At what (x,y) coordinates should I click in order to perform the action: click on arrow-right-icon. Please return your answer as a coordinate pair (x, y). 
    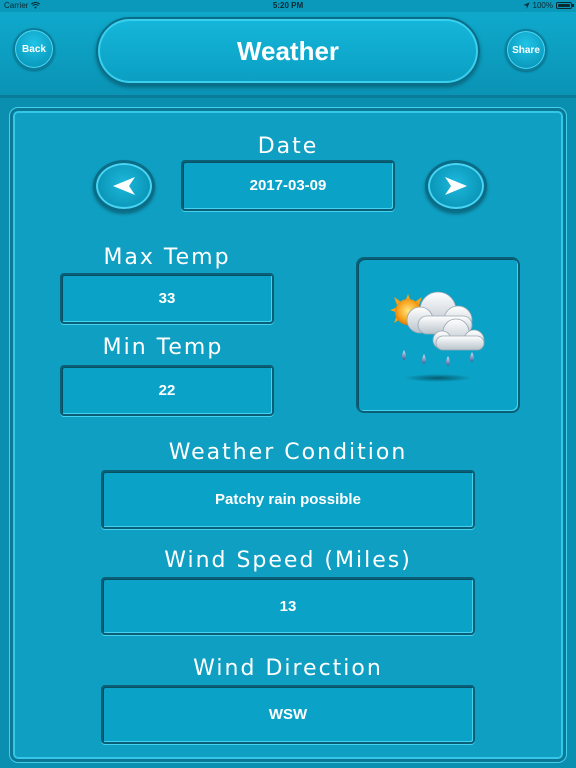
    Looking at the image, I should click on (456, 186).